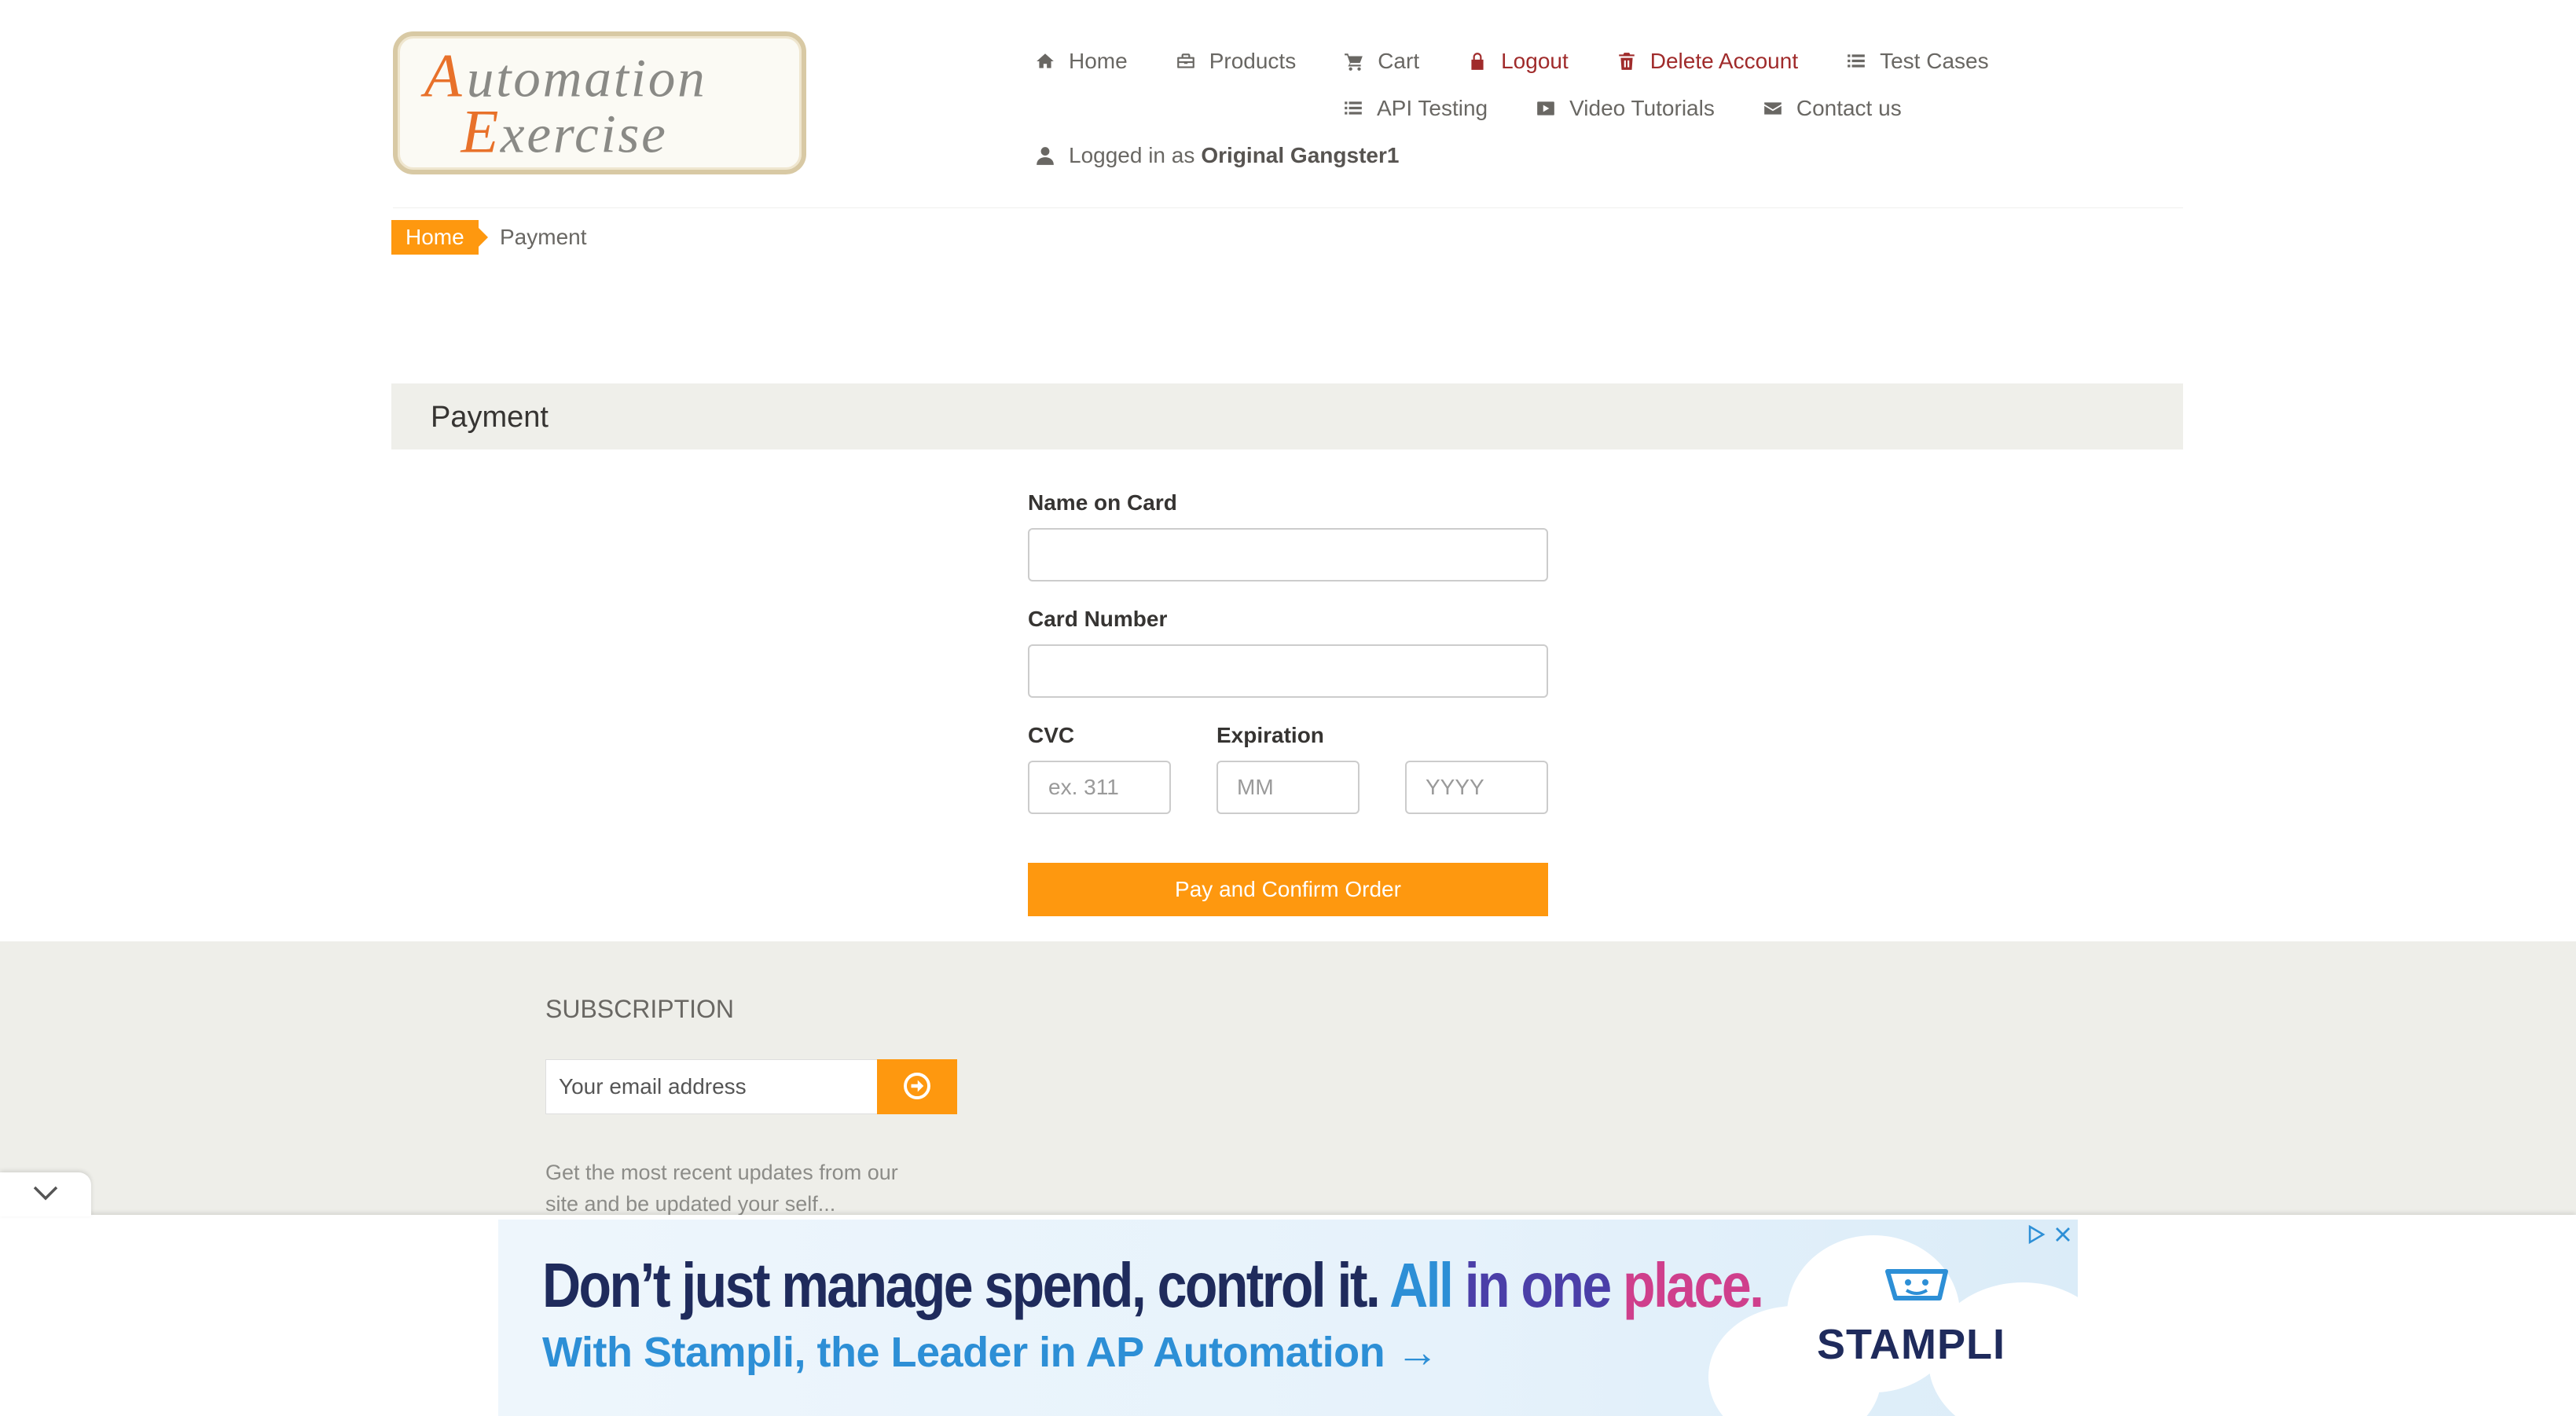 Image resolution: width=2576 pixels, height=1416 pixels. I want to click on home-icon, so click(1045, 61).